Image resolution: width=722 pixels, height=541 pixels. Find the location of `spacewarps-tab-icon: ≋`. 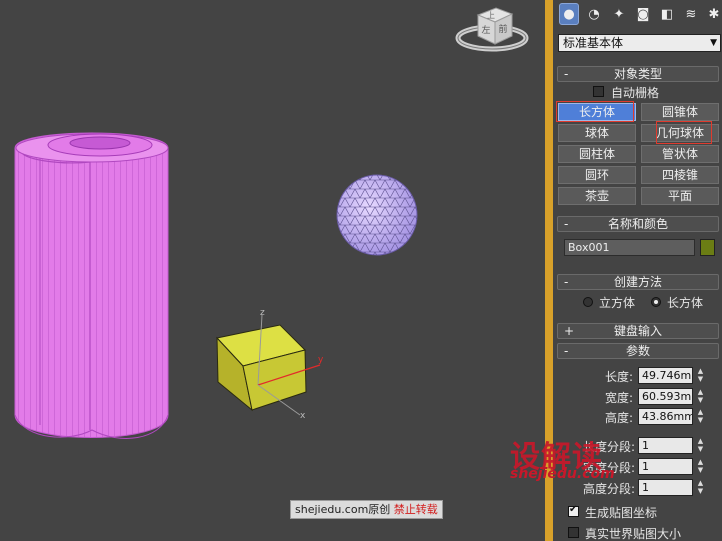

spacewarps-tab-icon: ≋ is located at coordinates (691, 14).